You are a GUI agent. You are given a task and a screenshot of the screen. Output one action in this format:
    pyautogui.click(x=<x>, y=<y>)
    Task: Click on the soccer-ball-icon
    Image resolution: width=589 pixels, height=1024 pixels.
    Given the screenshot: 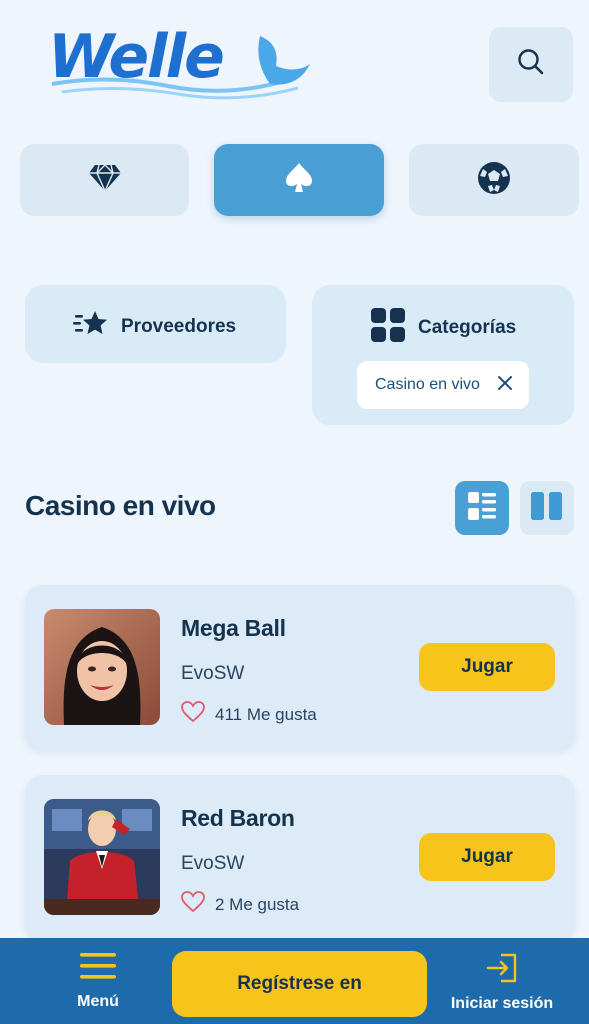 What is the action you would take?
    pyautogui.click(x=494, y=180)
    